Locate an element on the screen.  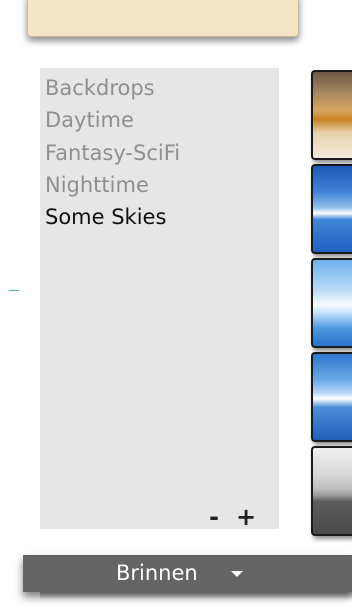
sky-thumbnail-bright is located at coordinates (331, 303).